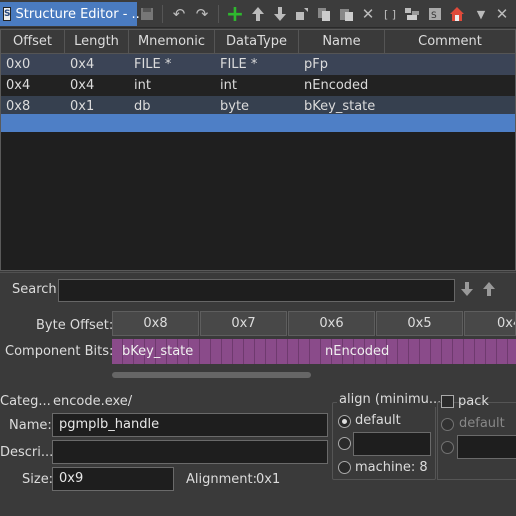 Image resolution: width=516 pixels, height=516 pixels. I want to click on align-value-field, so click(392, 444).